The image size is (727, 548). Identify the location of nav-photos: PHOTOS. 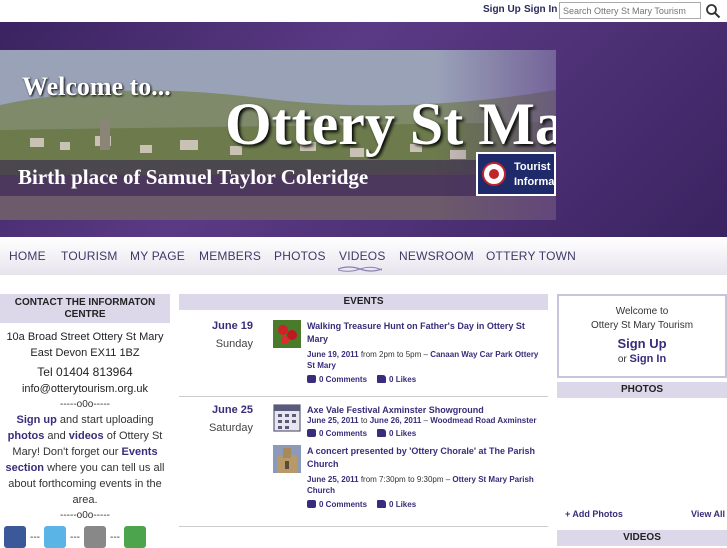
(300, 256).